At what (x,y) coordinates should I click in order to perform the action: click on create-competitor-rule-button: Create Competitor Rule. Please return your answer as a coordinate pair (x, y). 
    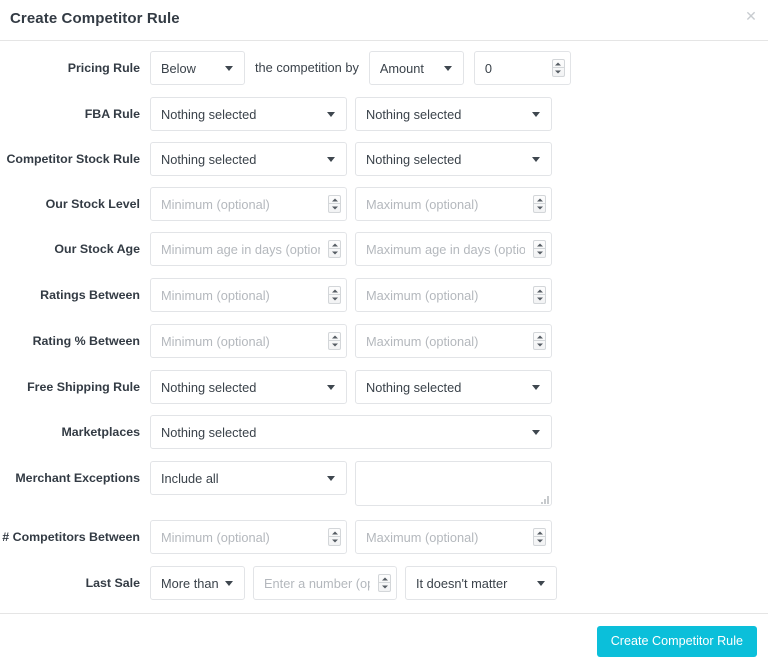
    Looking at the image, I should click on (676, 641).